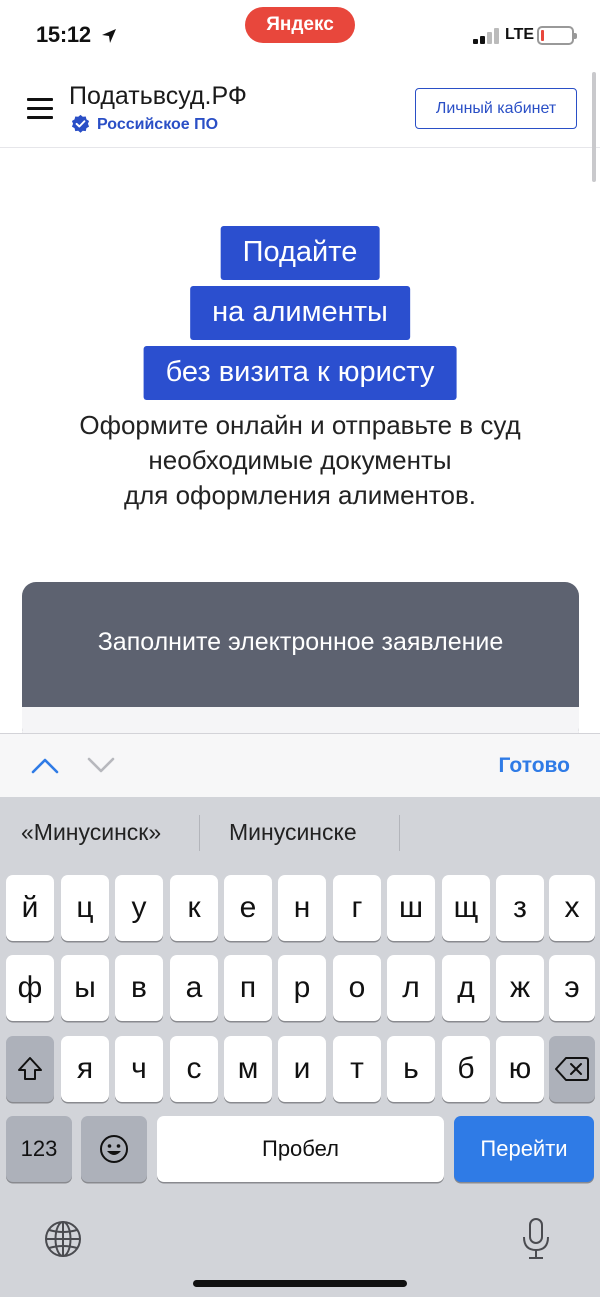 The height and width of the screenshot is (1297, 600). I want to click on time-text: 15:12, so click(63, 34).